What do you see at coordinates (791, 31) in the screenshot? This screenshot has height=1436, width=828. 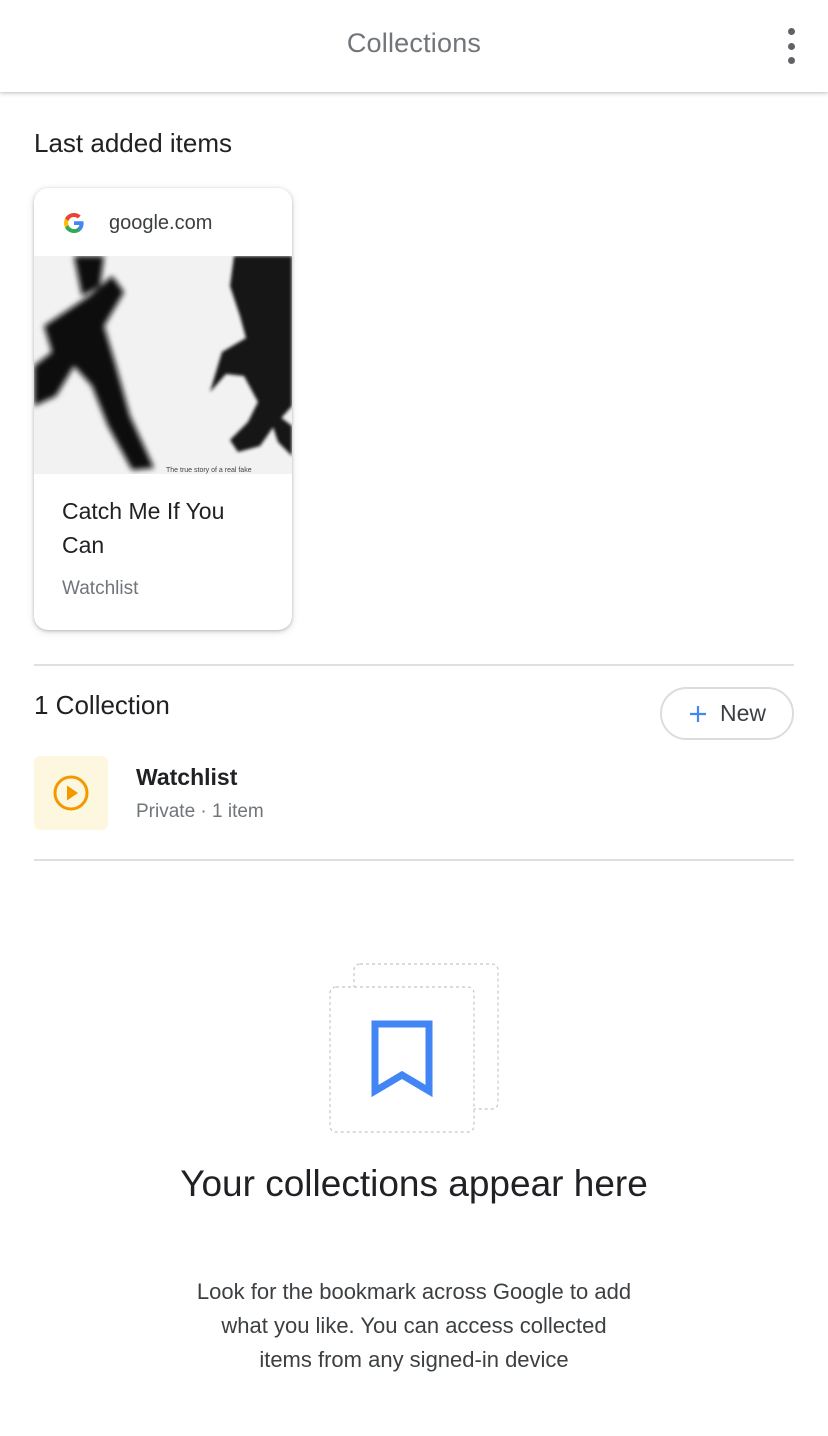 I see `more-vert-icon` at bounding box center [791, 31].